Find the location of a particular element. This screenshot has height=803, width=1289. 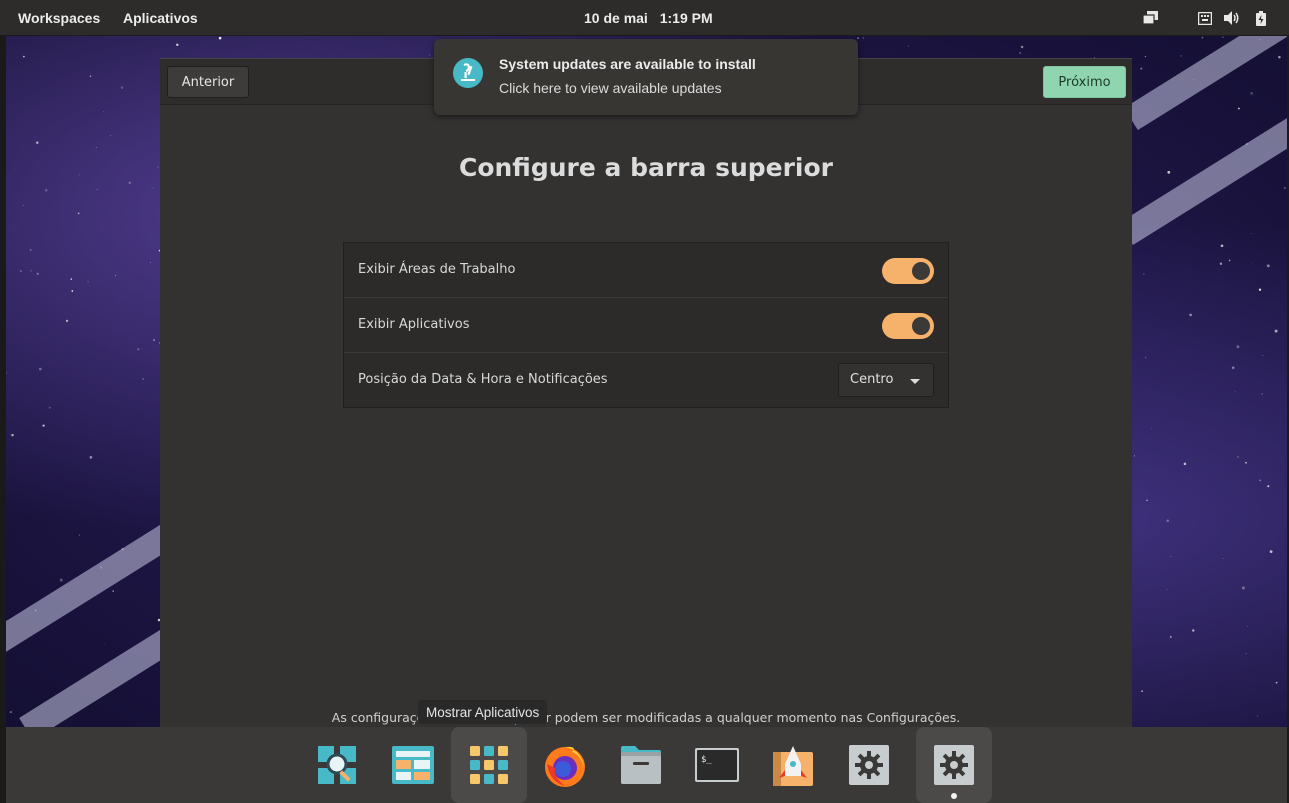

initial-setup-icon is located at coordinates (954, 765).